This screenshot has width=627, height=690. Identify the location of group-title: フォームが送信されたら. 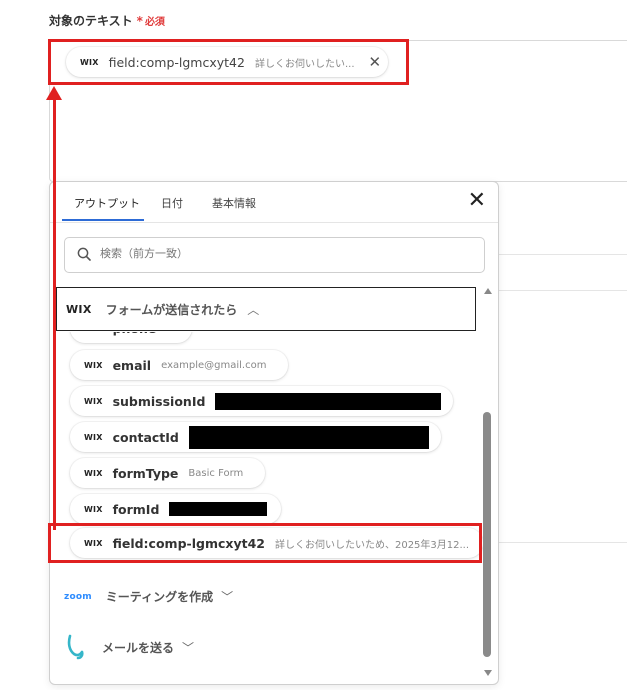
(171, 309).